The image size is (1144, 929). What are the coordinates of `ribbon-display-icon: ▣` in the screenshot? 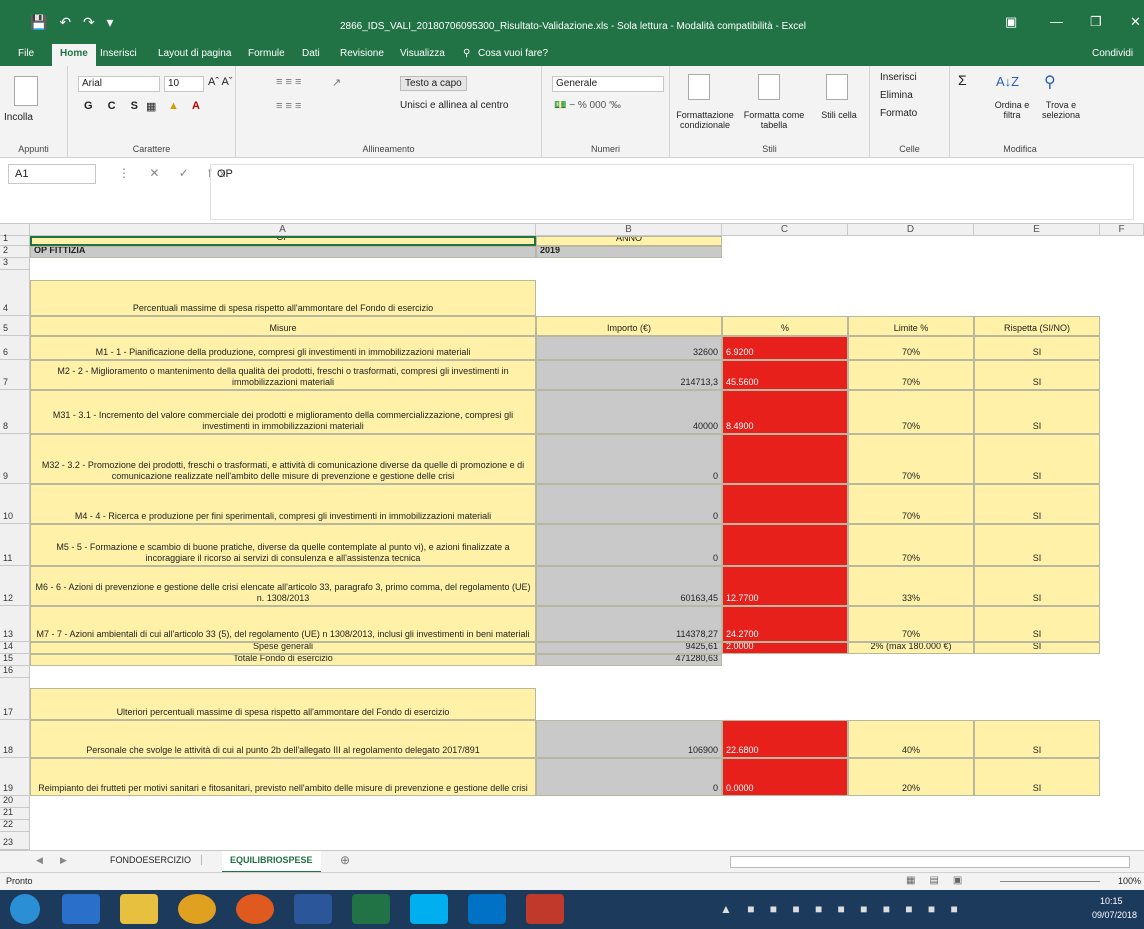 It's located at (1011, 22).